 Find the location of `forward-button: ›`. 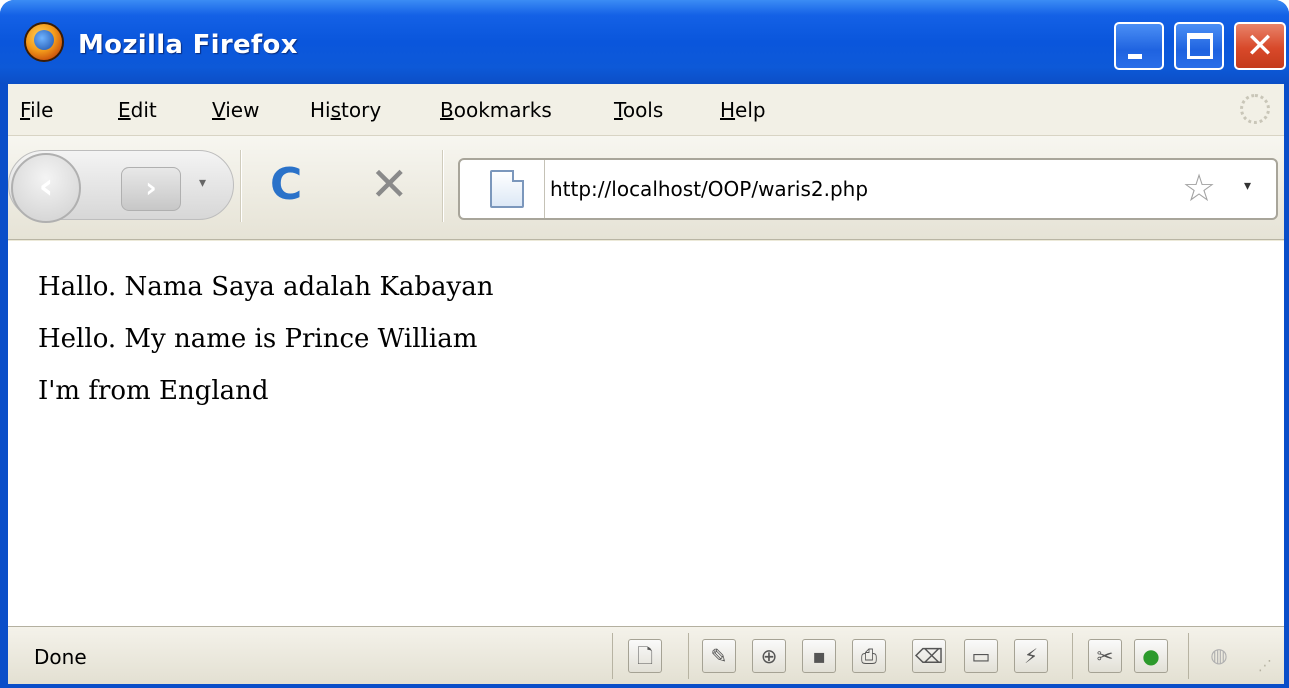

forward-button: › is located at coordinates (151, 189).